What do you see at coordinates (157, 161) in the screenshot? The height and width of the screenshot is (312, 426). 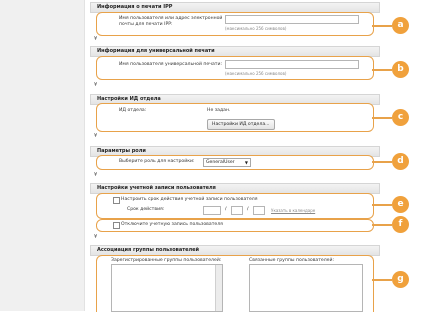 I see `role-select-label: Выберите роль для настройки:` at bounding box center [157, 161].